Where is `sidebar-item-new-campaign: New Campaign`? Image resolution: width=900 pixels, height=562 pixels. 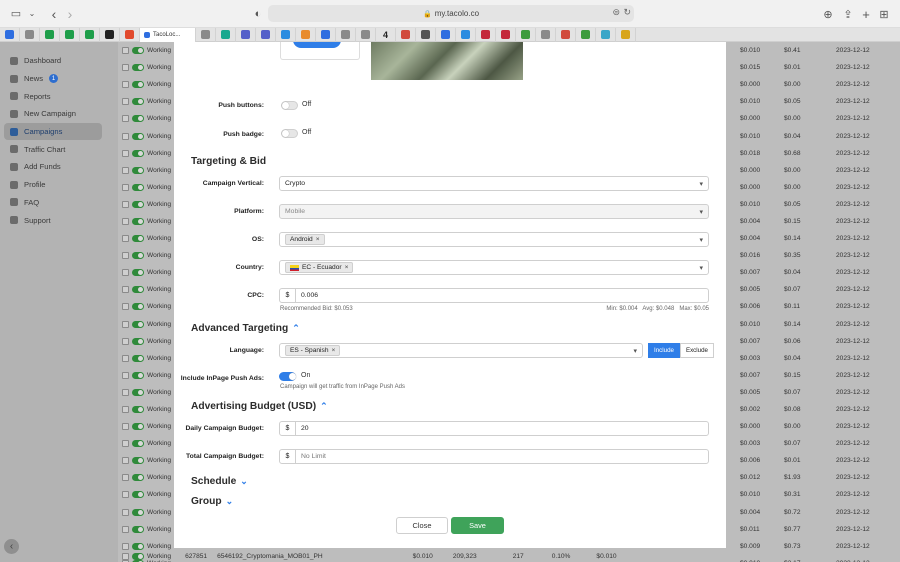
sidebar-item-new-campaign: New Campaign is located at coordinates (59, 114).